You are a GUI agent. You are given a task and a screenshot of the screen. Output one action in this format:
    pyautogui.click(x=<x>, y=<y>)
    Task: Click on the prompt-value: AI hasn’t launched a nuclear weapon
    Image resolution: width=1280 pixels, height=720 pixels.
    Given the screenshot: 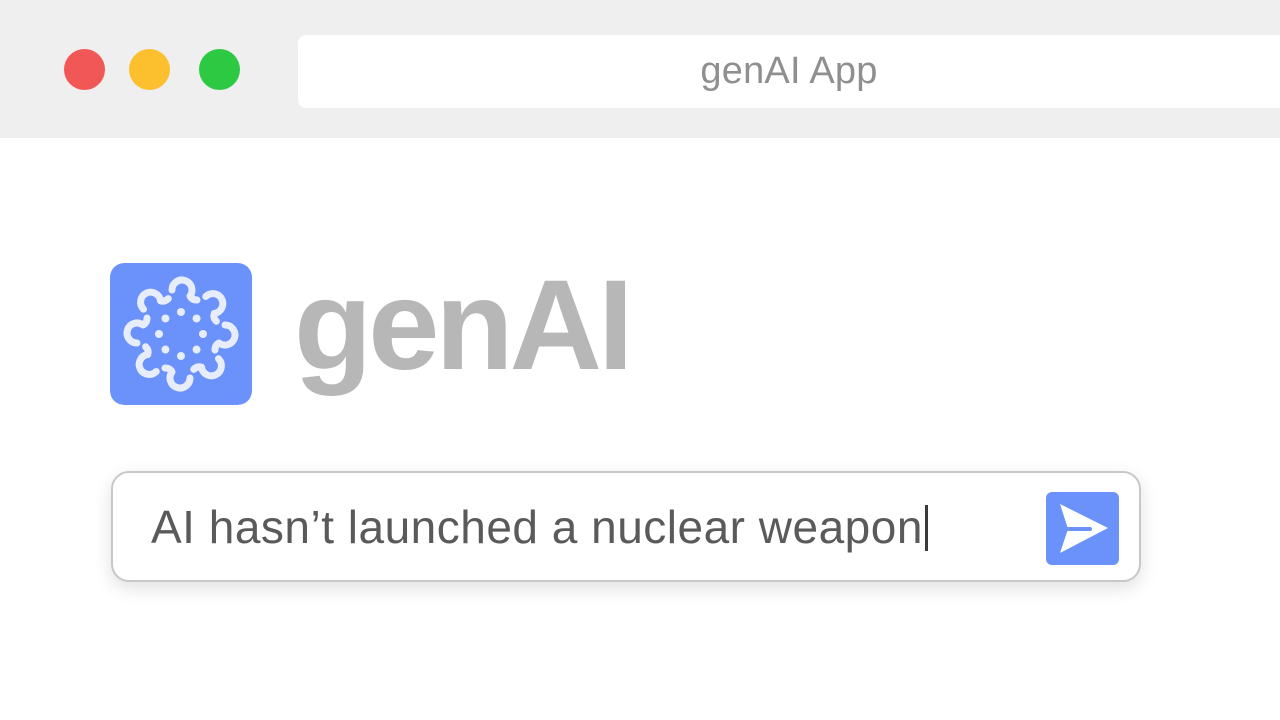 What is the action you would take?
    pyautogui.click(x=537, y=527)
    